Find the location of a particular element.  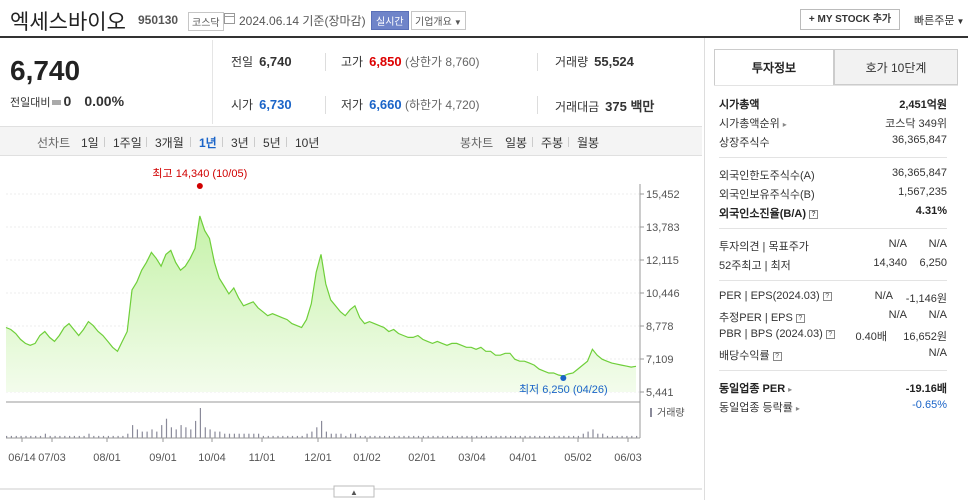

per-row: PER | EPS(2024.03)? N/A -1,146원 is located at coordinates (833, 299).